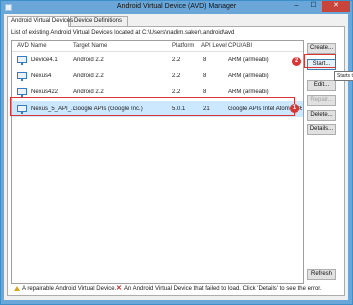  What do you see at coordinates (40, 21) in the screenshot?
I see `tab-android-virtual-devices: Android Virtual Devices` at bounding box center [40, 21].